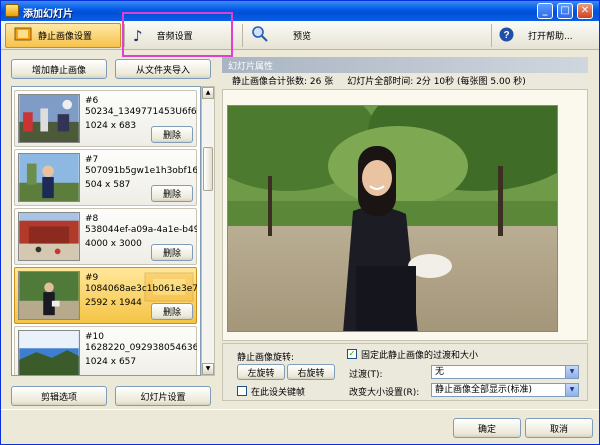 The height and width of the screenshot is (445, 600). Describe the element at coordinates (141, 230) in the screenshot. I see `item-filename: 538044ef-a09a-4a1e-b49a-56c9` at that location.